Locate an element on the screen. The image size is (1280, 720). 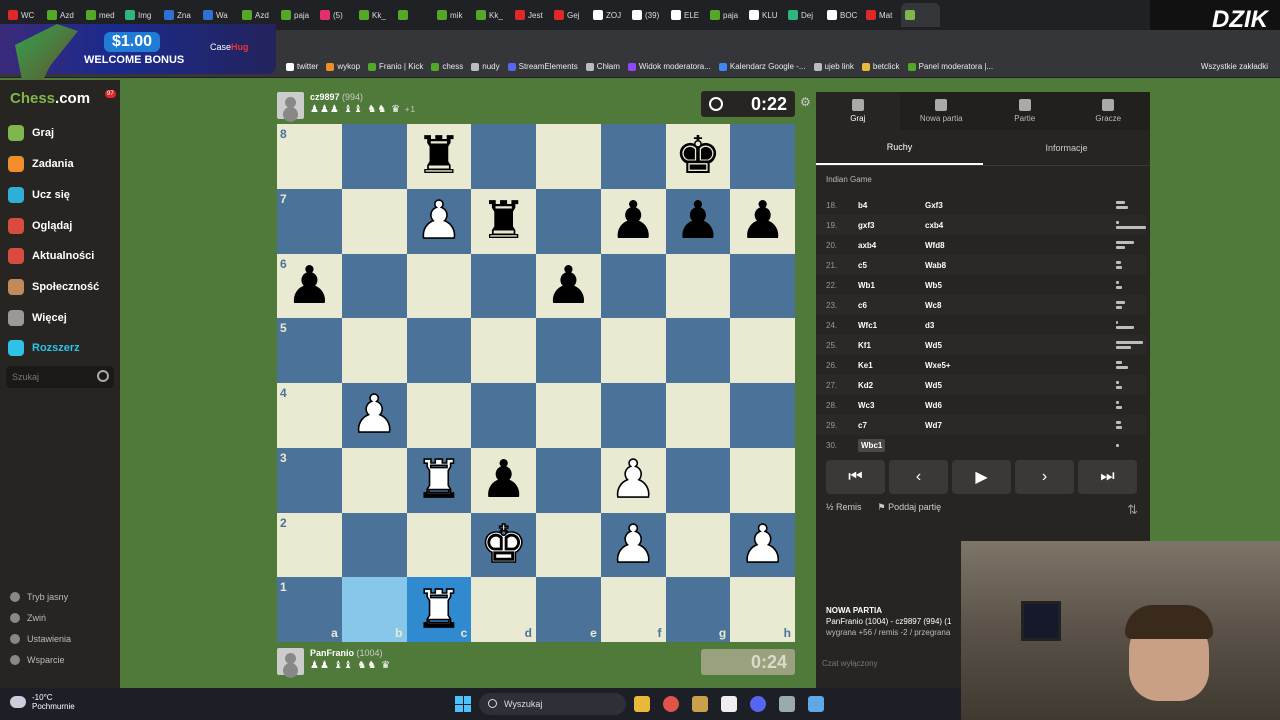
browser-tab: KLU is located at coordinates (764, 15).